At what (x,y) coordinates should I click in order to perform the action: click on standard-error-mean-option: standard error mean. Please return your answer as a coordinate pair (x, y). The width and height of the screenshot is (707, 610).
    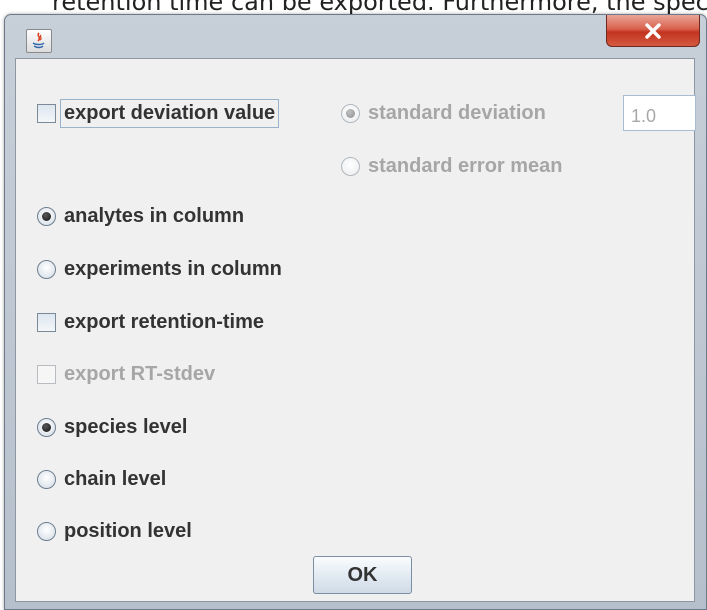
    Looking at the image, I should click on (452, 166).